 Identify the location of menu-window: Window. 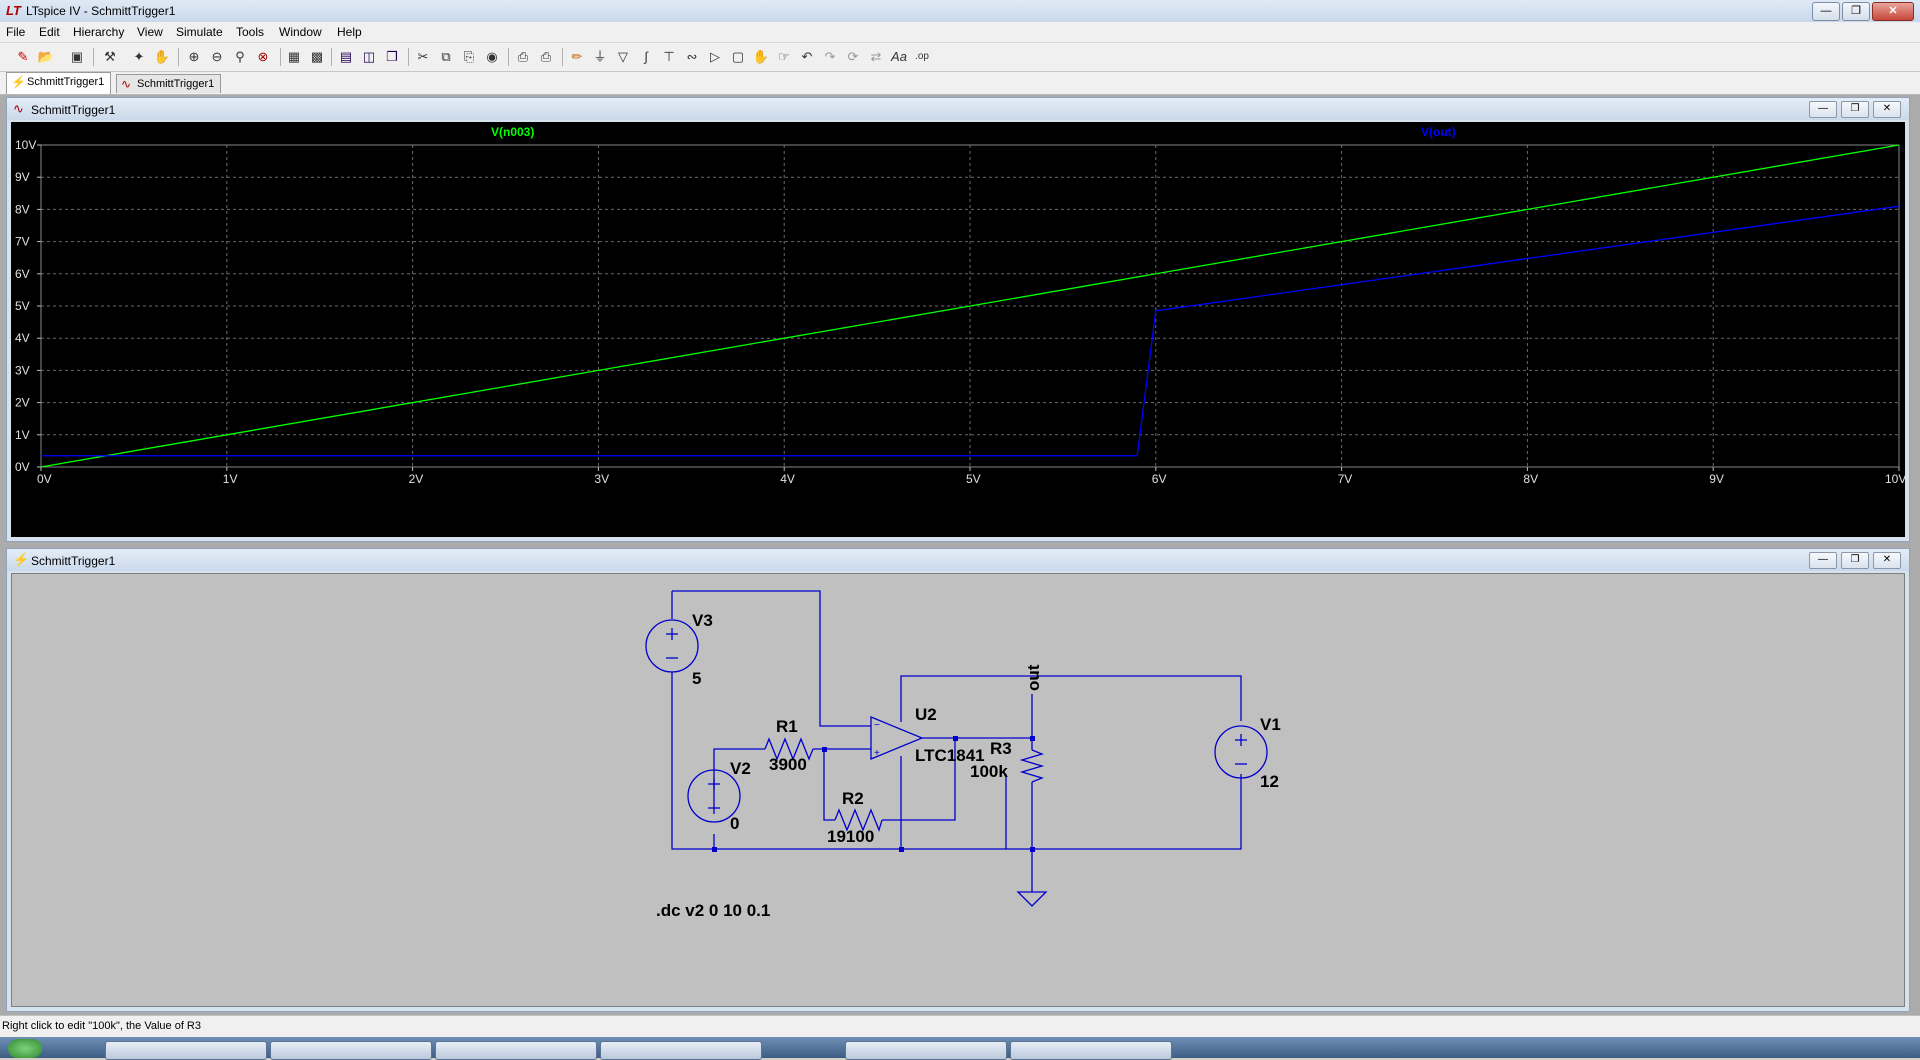
(300, 32).